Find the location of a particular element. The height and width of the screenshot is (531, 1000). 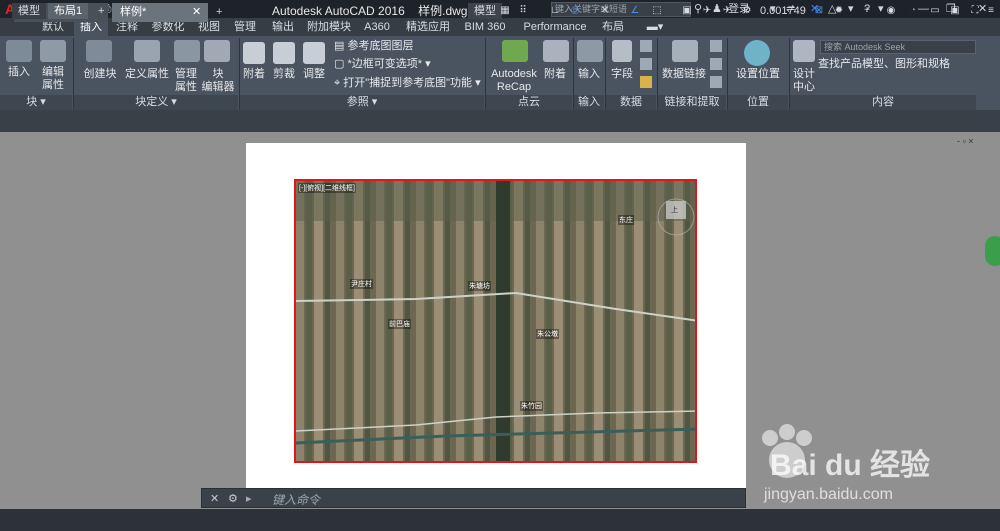

design-center-icon is located at coordinates (804, 51).